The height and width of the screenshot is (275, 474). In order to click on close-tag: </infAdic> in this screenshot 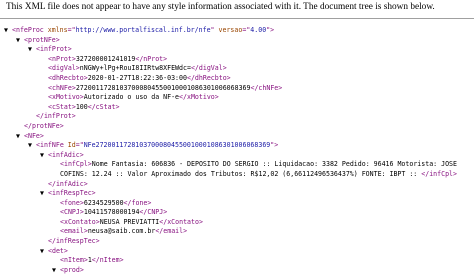, I will do `click(68, 183)`.